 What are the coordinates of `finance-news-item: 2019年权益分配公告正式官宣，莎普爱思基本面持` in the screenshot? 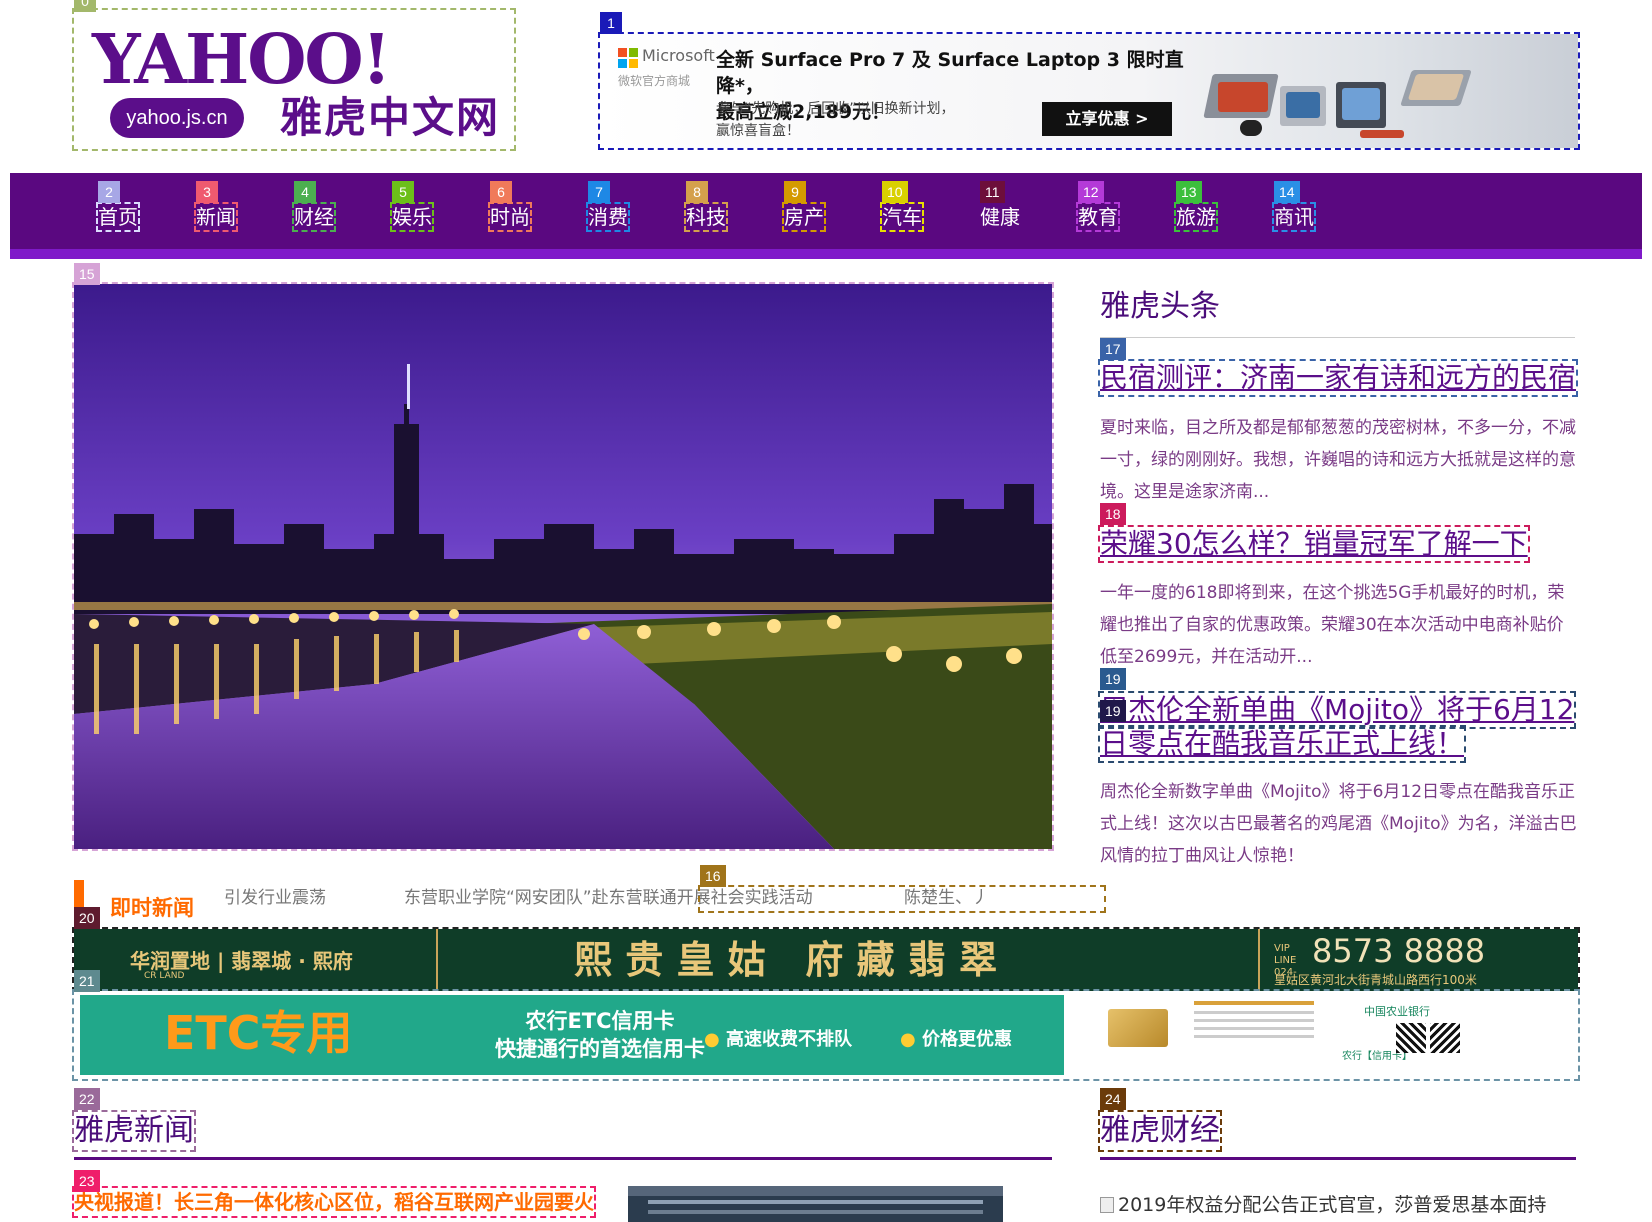 It's located at (1323, 1205).